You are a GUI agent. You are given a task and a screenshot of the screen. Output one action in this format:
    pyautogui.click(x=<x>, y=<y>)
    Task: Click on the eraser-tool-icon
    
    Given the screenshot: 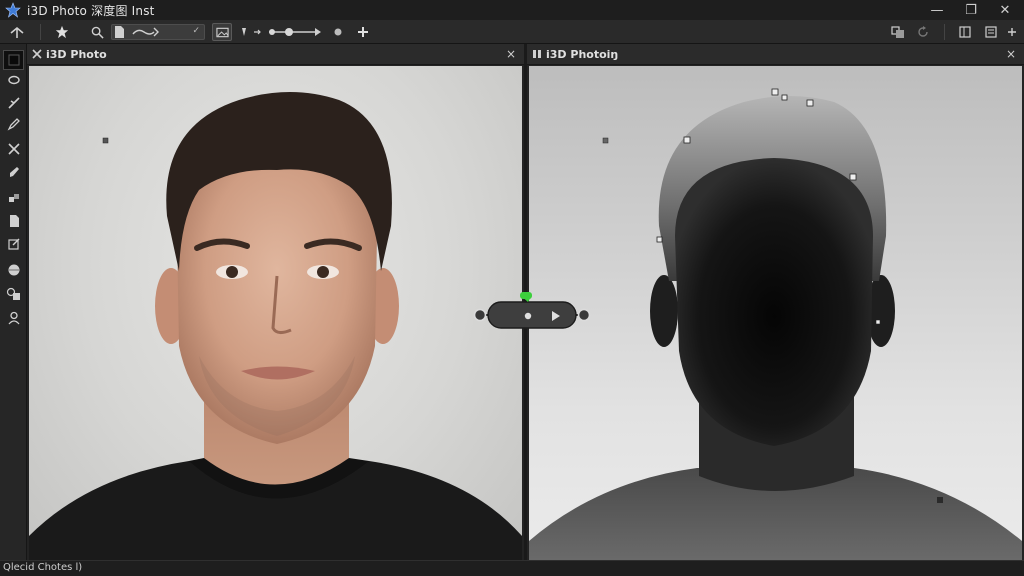 What is the action you would take?
    pyautogui.click(x=14, y=172)
    